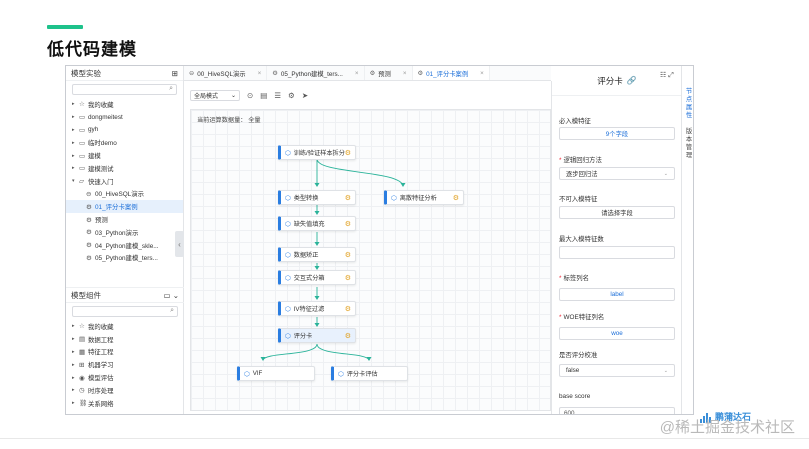 The image size is (809, 449). Describe the element at coordinates (124, 117) in the screenshot. I see `tree-item: ▸ ▭ dongmeitest` at that location.